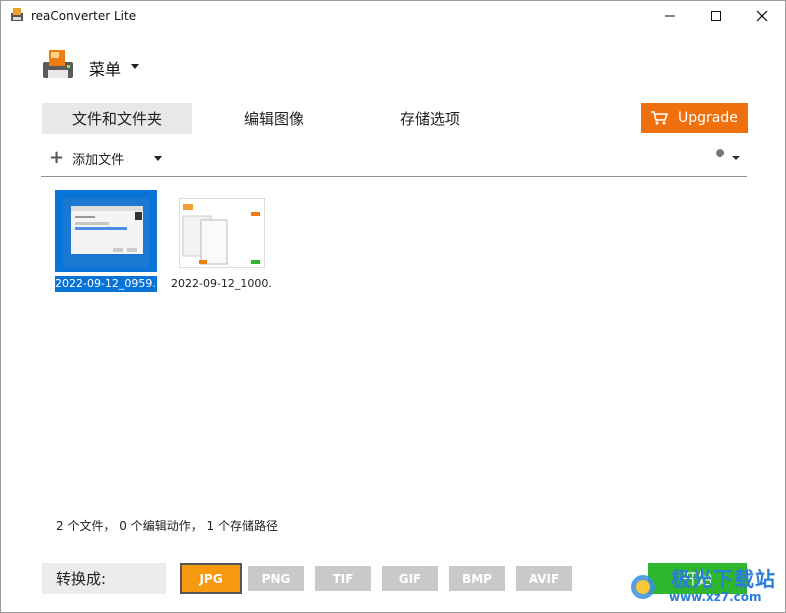 This screenshot has width=786, height=613. I want to click on add-files-label: 添加文件, so click(98, 160).